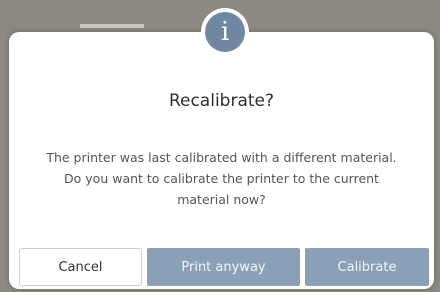  What do you see at coordinates (112, 26) in the screenshot?
I see `background-toolbar-bar` at bounding box center [112, 26].